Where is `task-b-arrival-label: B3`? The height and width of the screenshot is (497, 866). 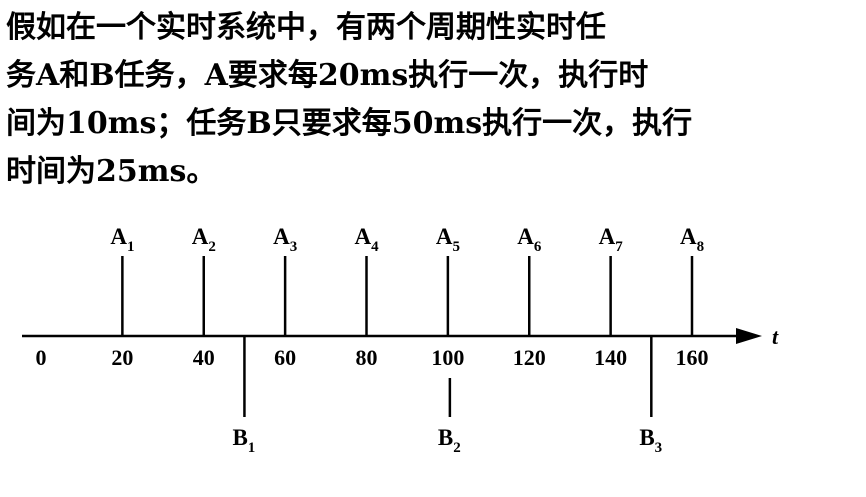 task-b-arrival-label: B3 is located at coordinates (650, 440).